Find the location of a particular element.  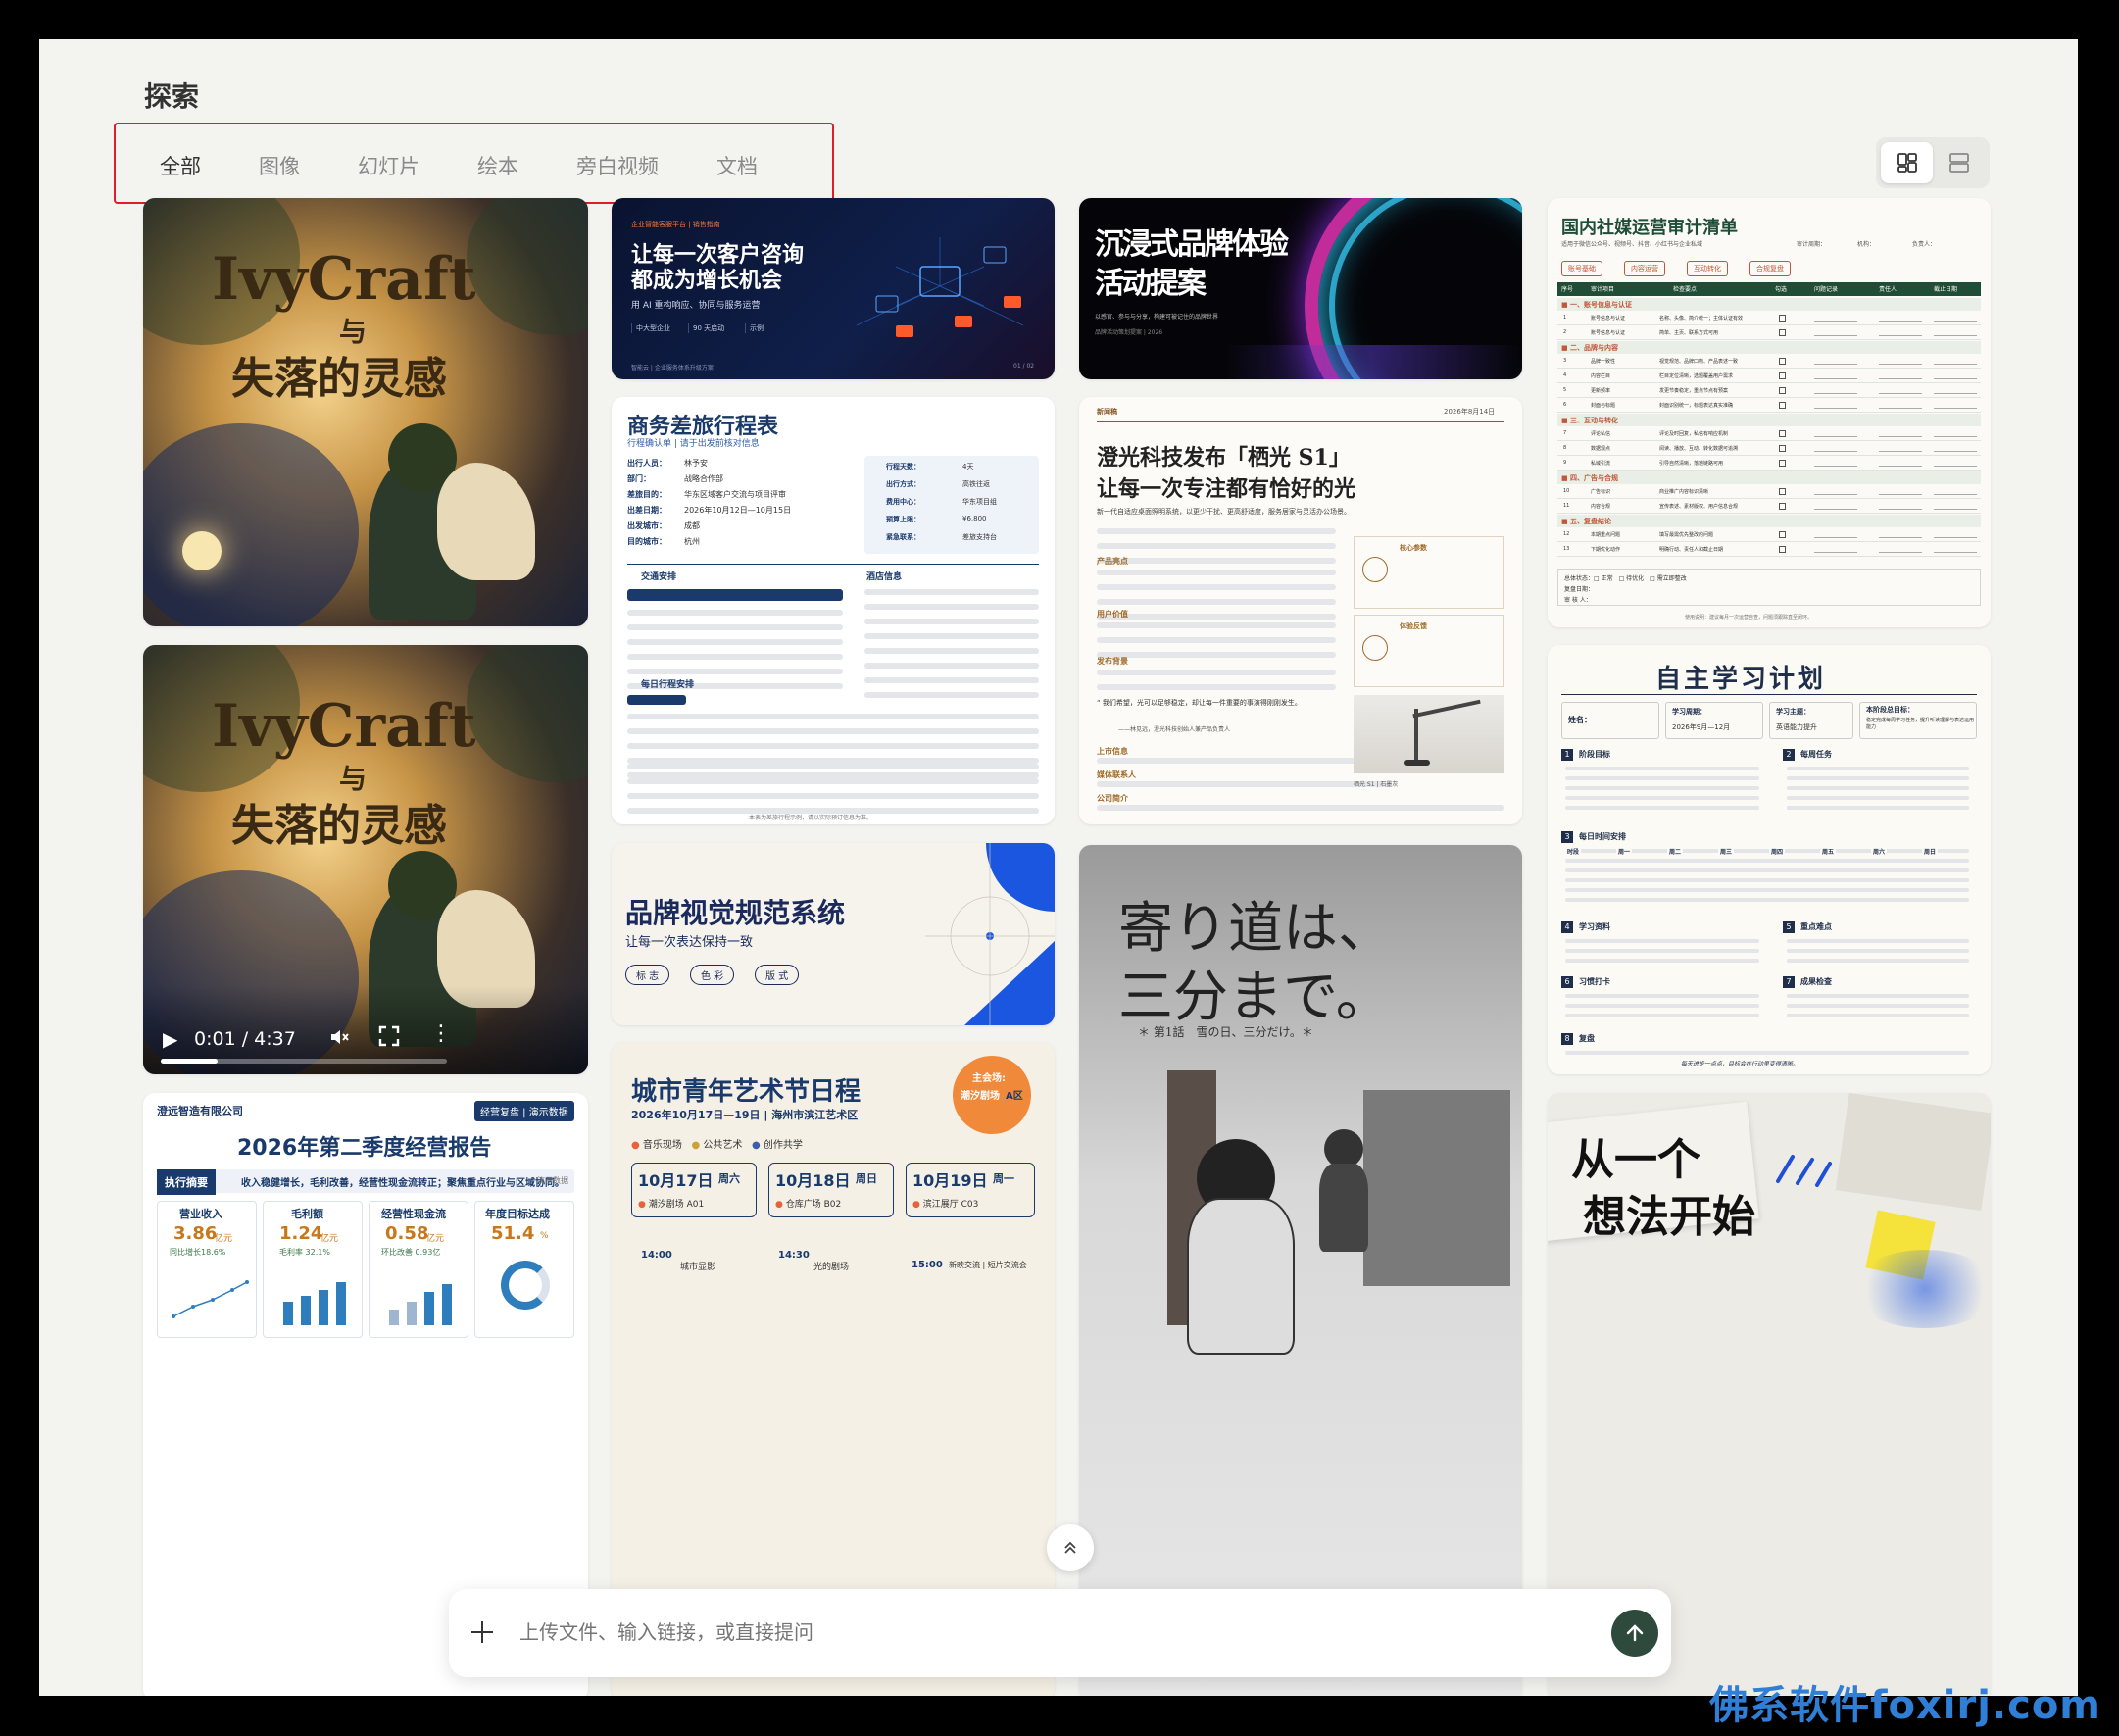

geometric-shapes is located at coordinates (990, 934).